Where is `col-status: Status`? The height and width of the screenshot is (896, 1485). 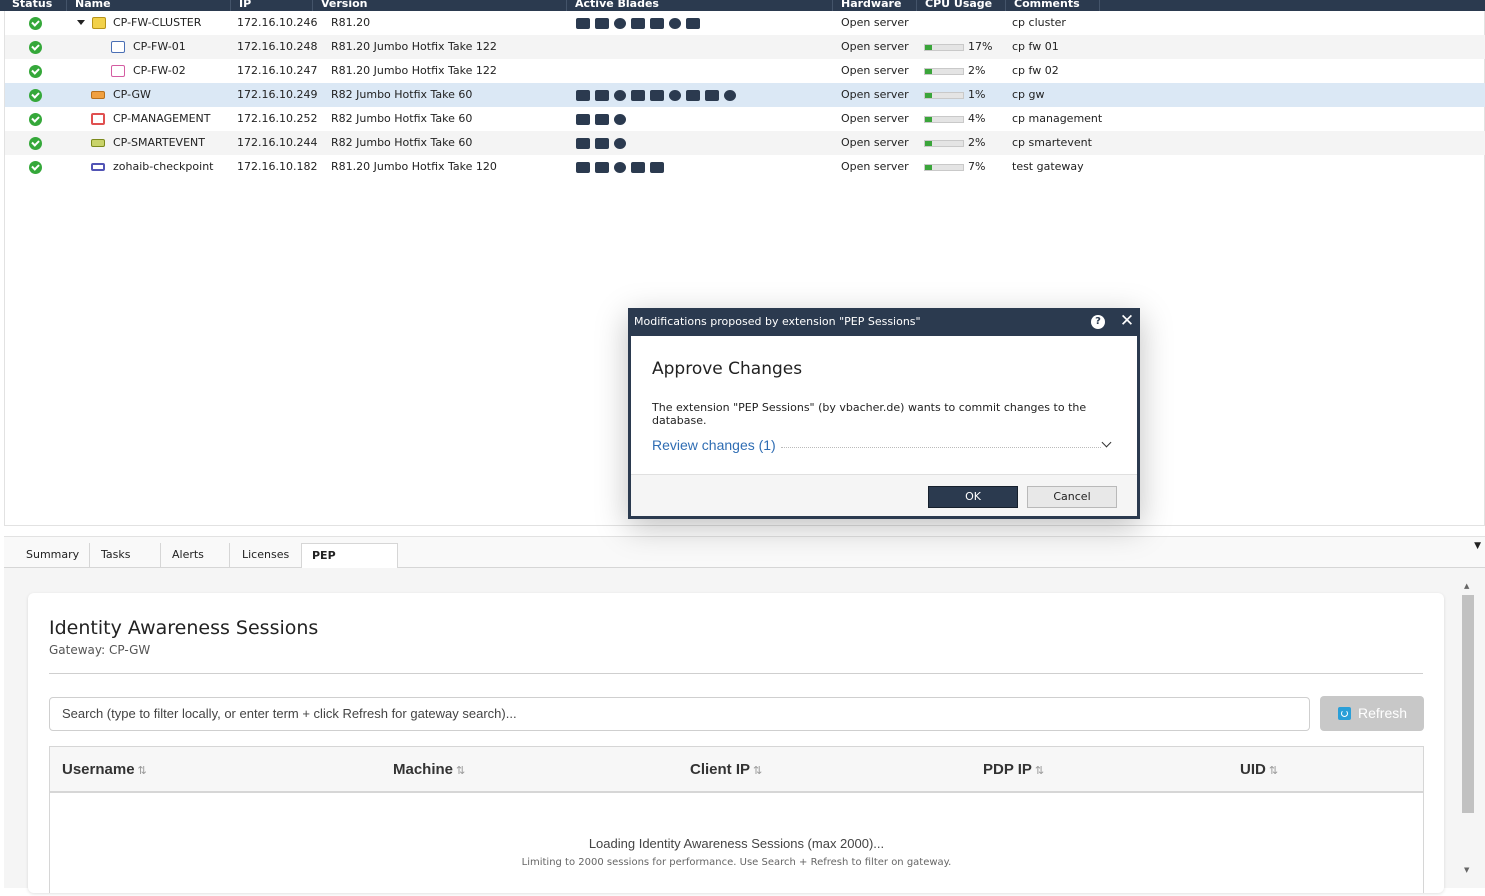
col-status: Status is located at coordinates (35, 5).